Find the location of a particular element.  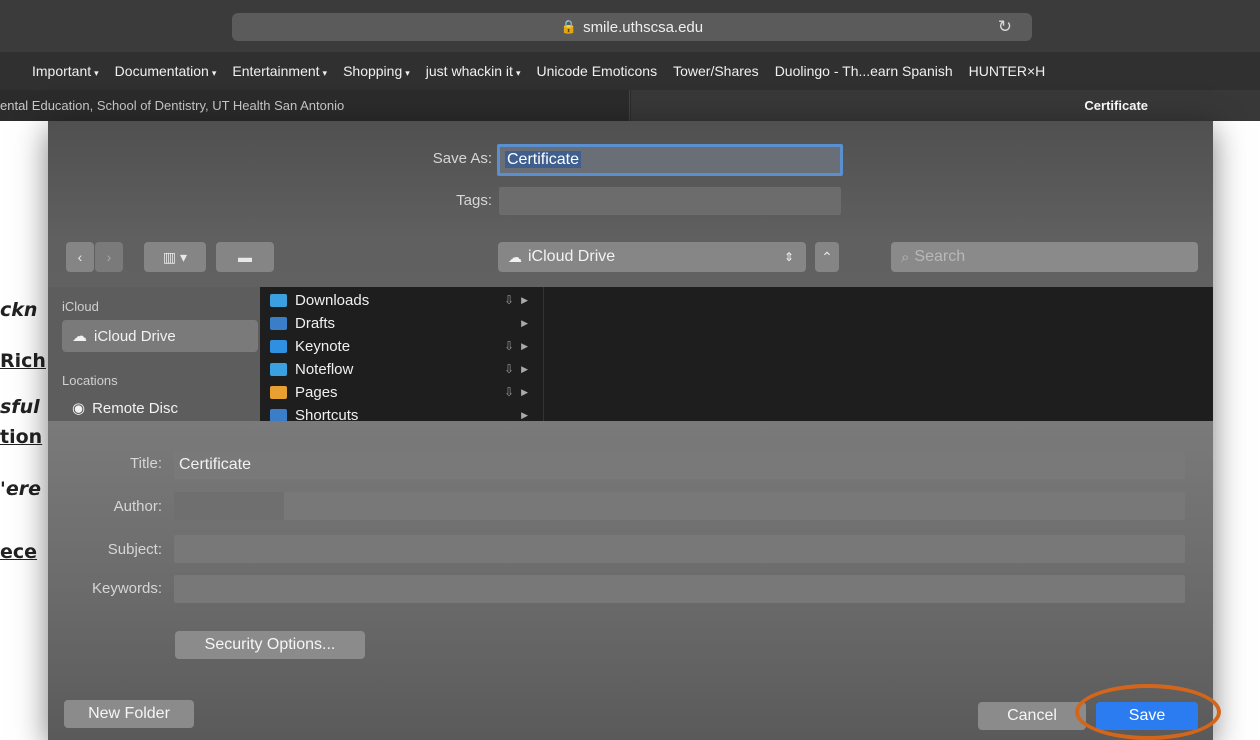

save-as-input: Certificate is located at coordinates (670, 160).